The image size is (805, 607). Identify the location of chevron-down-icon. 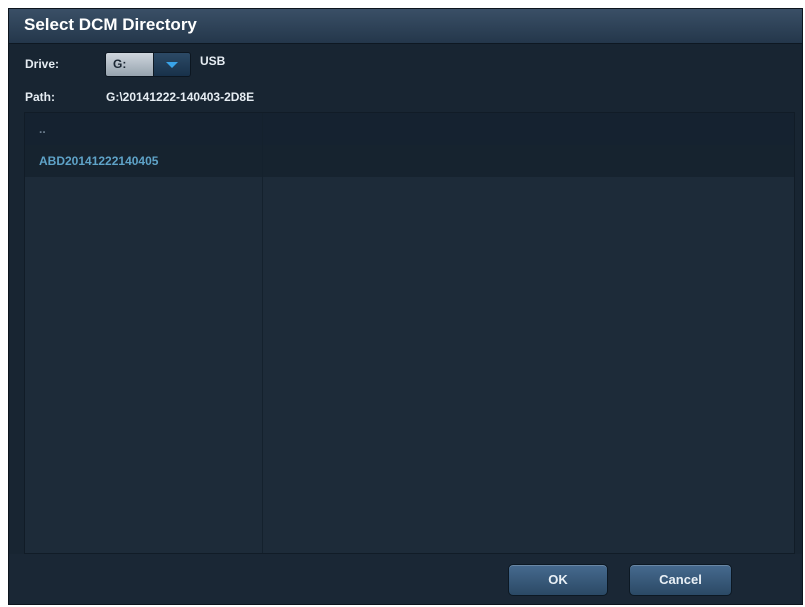
(172, 65).